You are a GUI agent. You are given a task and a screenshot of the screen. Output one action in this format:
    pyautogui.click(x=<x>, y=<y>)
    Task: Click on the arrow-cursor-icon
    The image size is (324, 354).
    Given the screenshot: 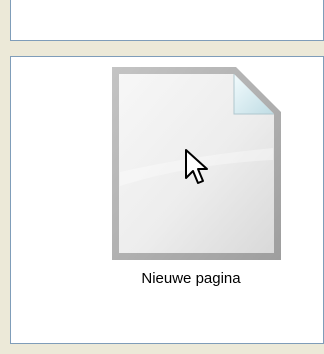 What is the action you would take?
    pyautogui.click(x=196, y=166)
    